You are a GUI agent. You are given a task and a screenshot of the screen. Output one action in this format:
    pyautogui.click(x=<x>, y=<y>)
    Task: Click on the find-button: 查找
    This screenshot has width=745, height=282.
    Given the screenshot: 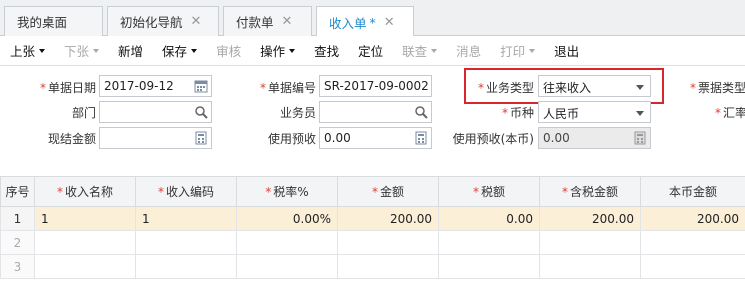 What is the action you would take?
    pyautogui.click(x=326, y=50)
    